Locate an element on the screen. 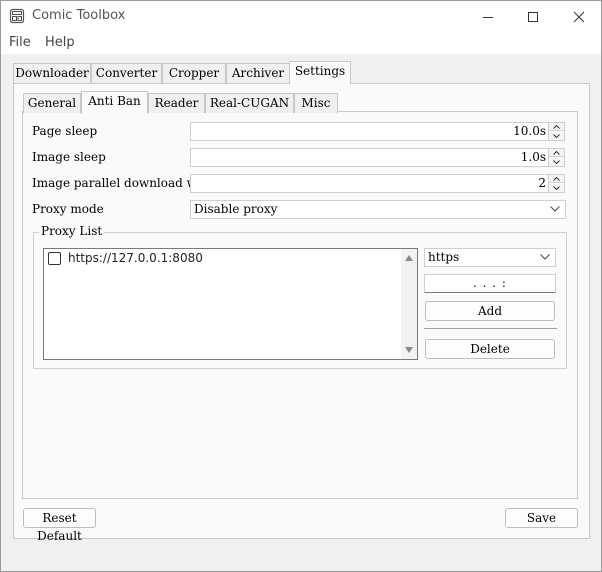 The width and height of the screenshot is (602, 572). proxy-protocol-value: https is located at coordinates (444, 257).